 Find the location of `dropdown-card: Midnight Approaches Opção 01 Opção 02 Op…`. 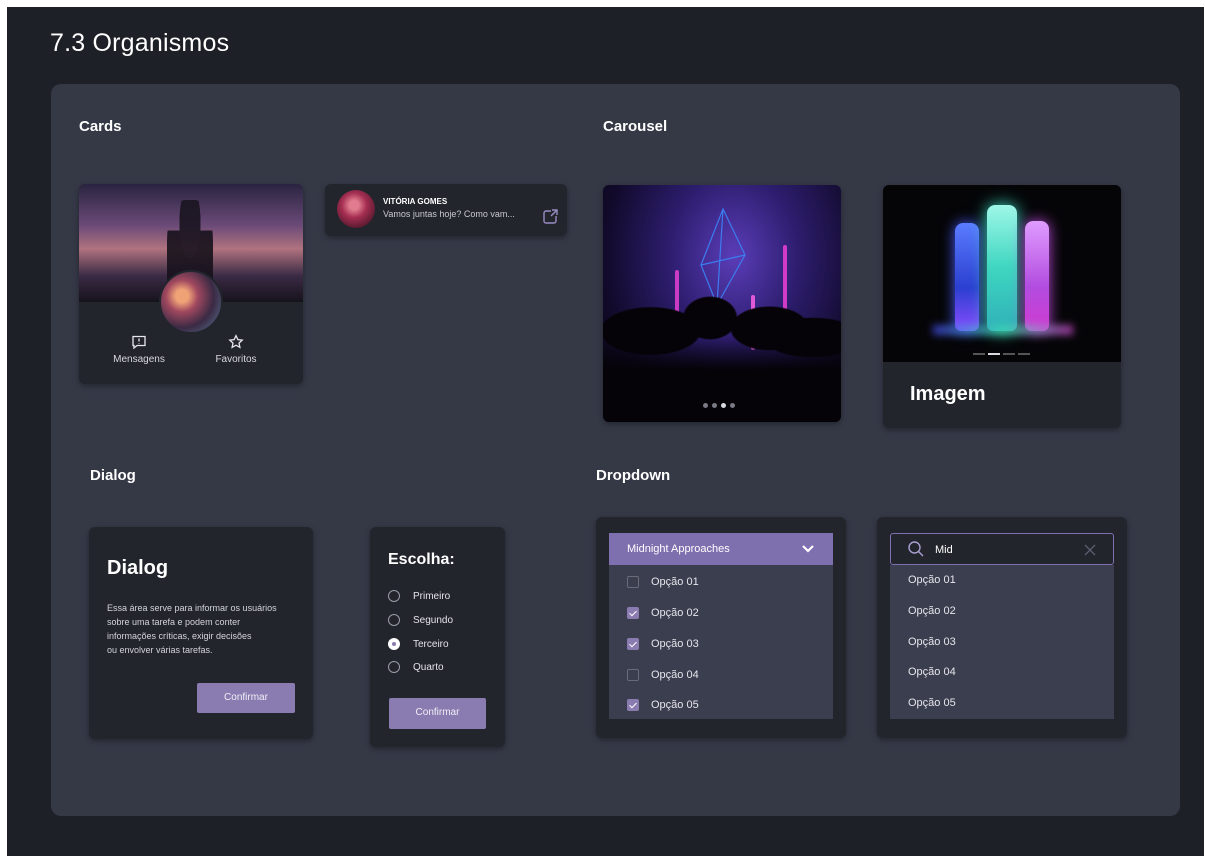

dropdown-card: Midnight Approaches Opção 01 Opção 02 Op… is located at coordinates (721, 627).